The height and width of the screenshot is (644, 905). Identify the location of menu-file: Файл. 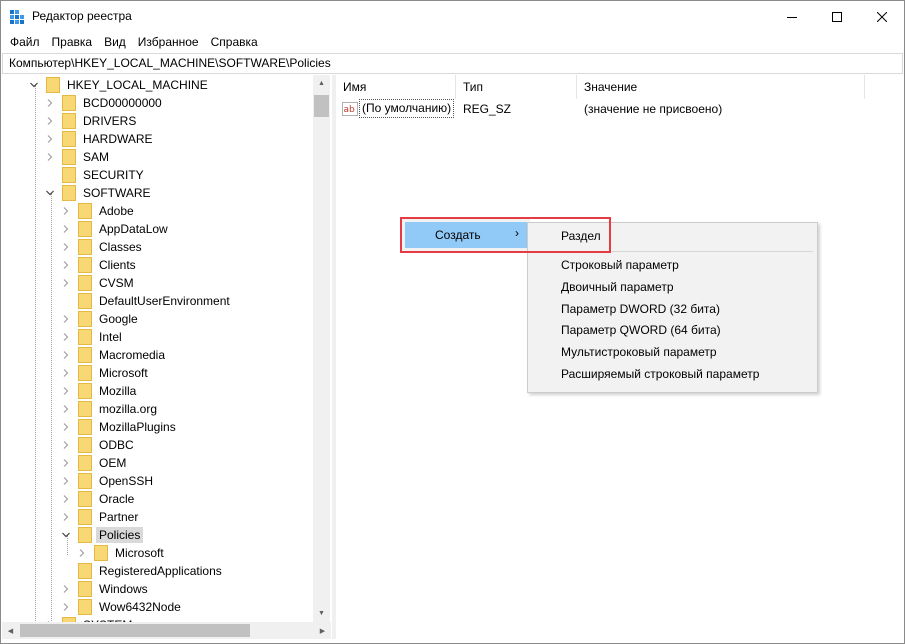
(25, 42).